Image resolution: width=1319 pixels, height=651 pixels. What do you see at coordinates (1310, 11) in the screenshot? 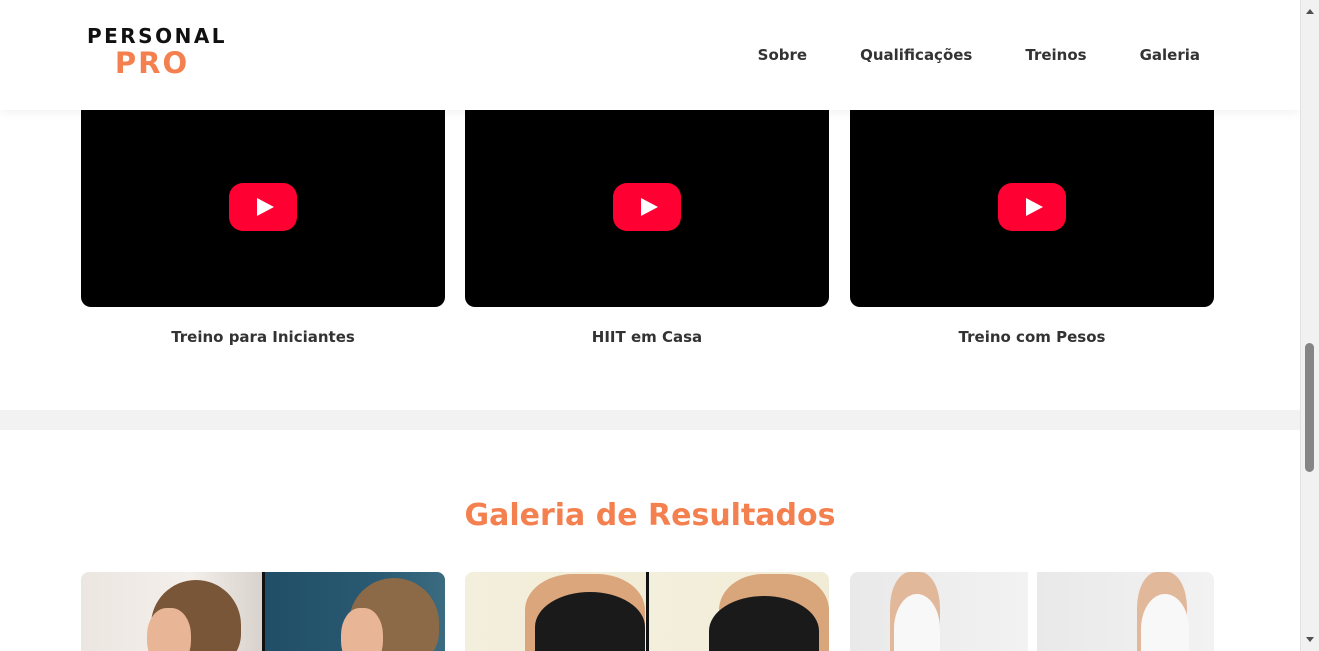
I see `scroll-up-arrow-icon` at bounding box center [1310, 11].